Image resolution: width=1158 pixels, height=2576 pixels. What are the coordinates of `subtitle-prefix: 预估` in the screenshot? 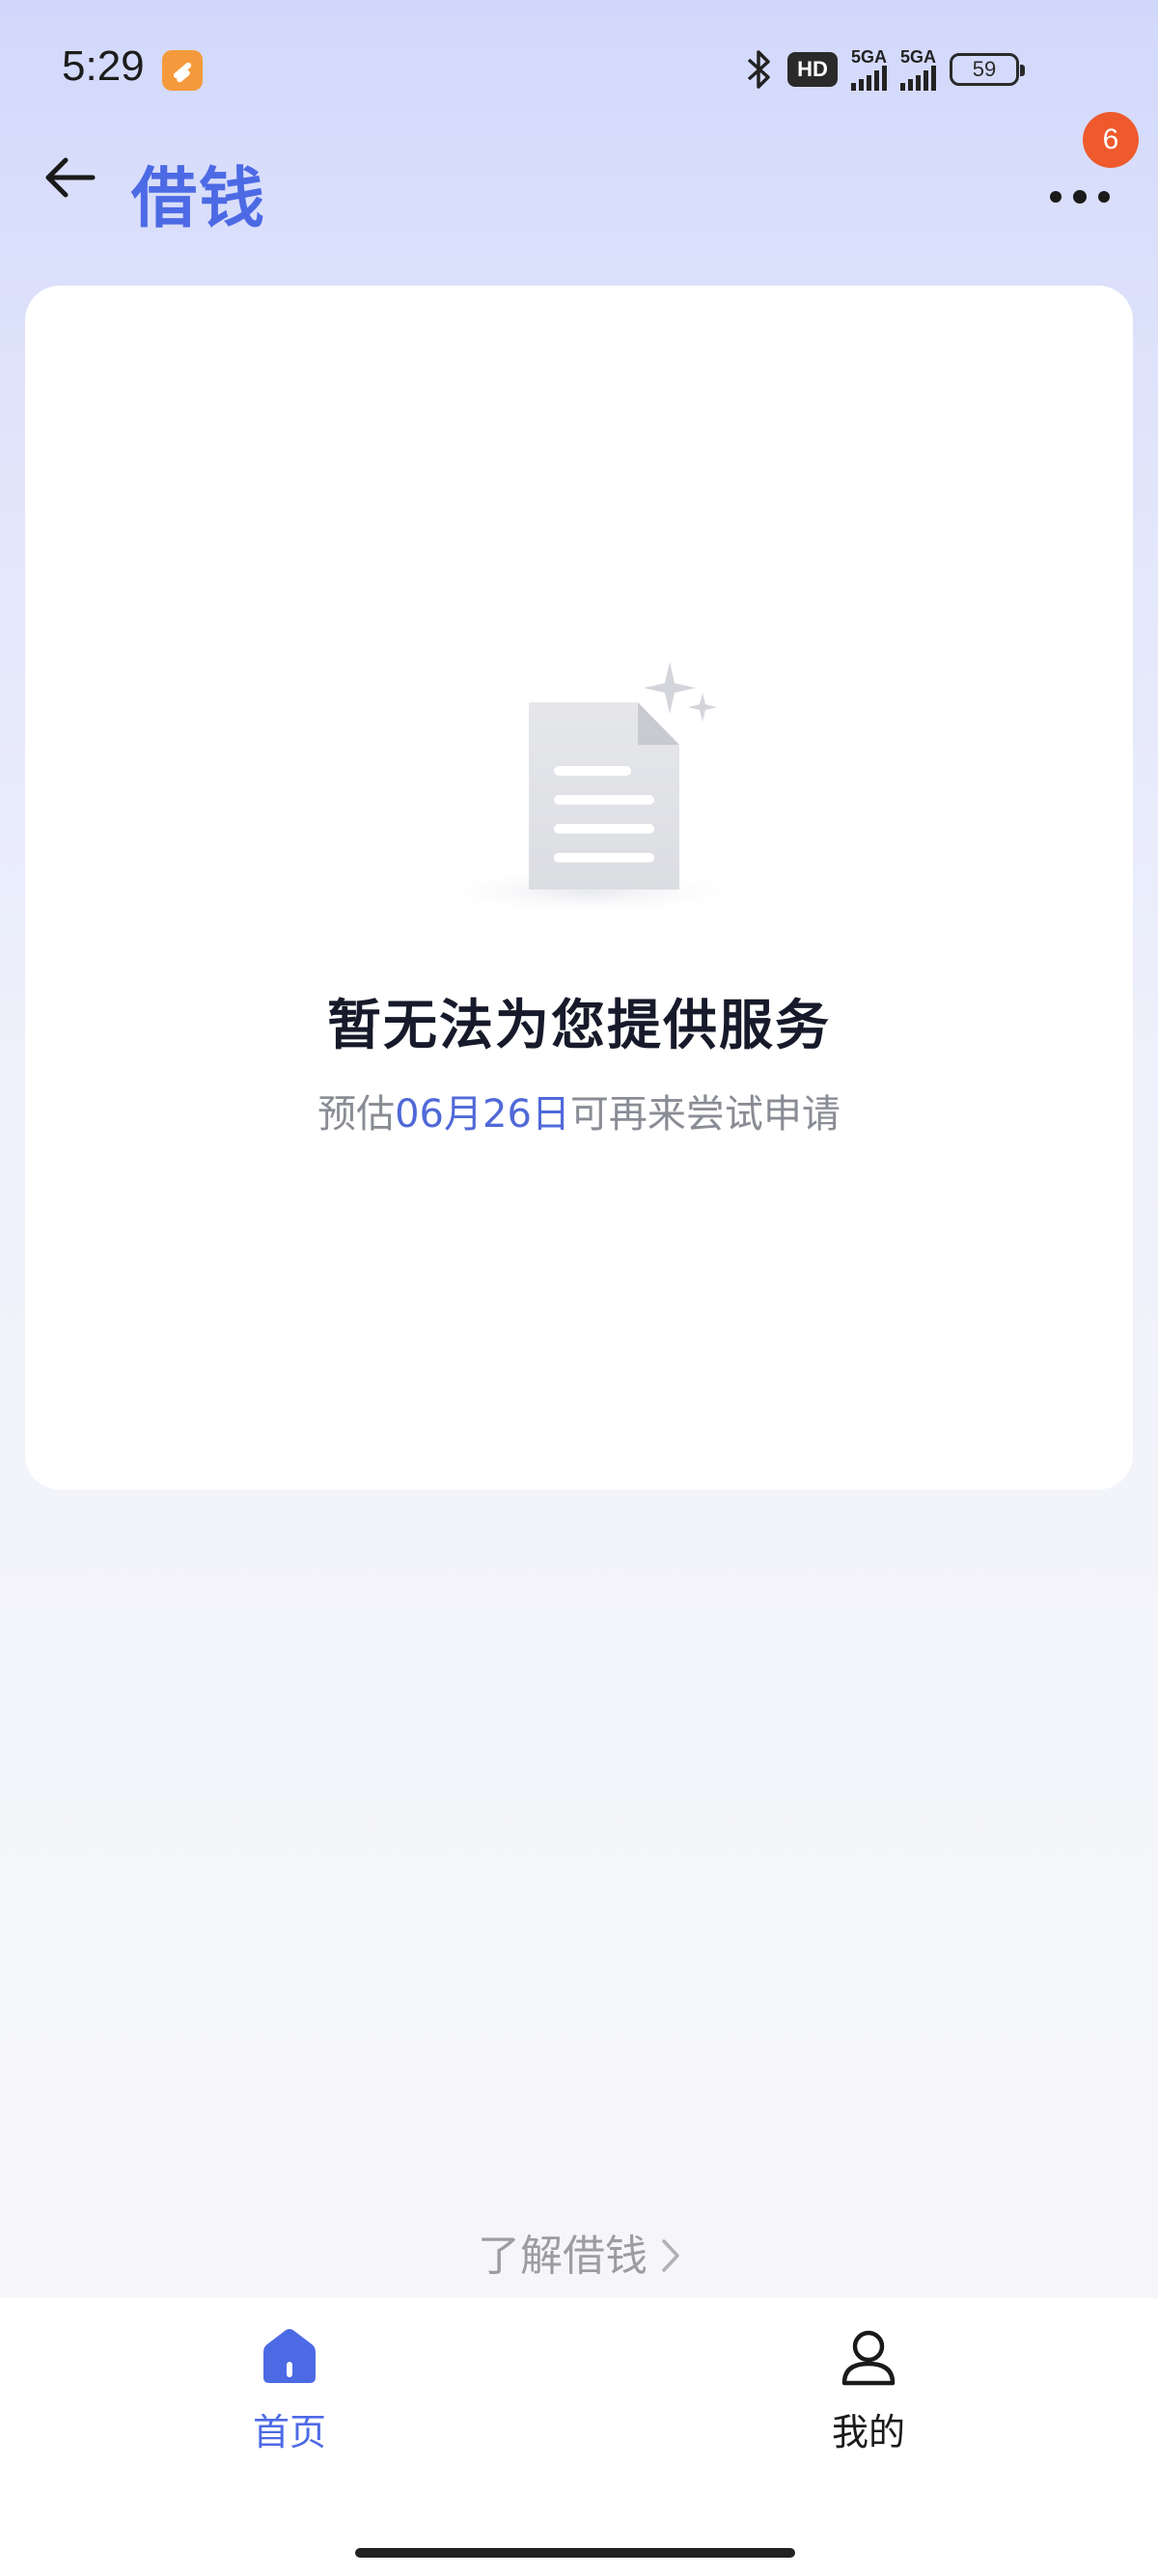 It's located at (356, 1115).